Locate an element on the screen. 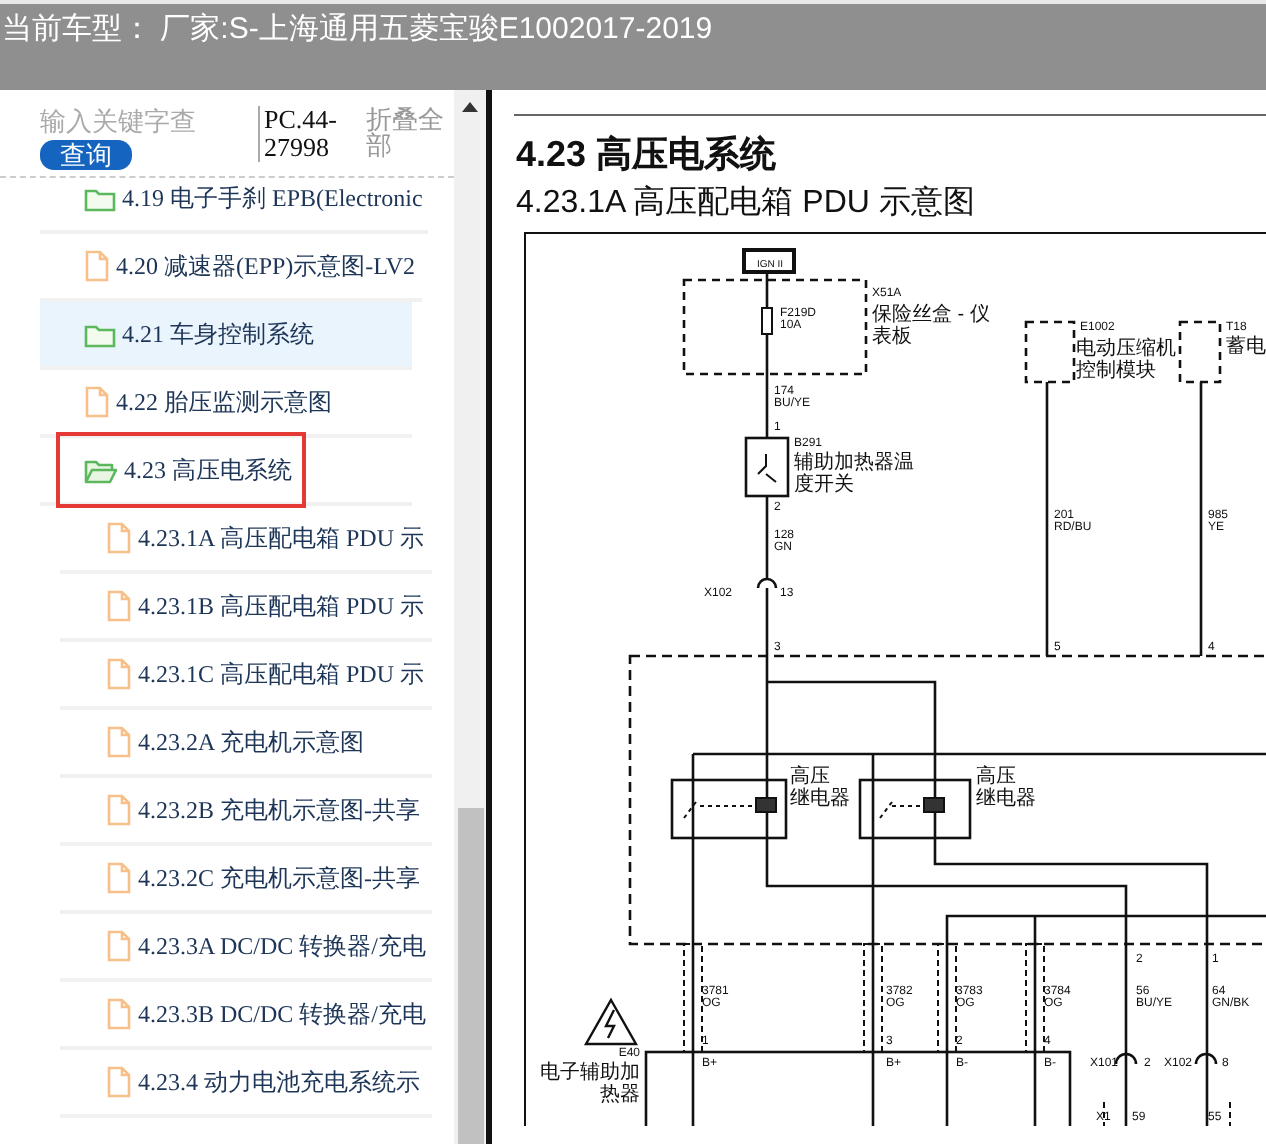  diagram-label: 电动压缩机 is located at coordinates (1126, 349).